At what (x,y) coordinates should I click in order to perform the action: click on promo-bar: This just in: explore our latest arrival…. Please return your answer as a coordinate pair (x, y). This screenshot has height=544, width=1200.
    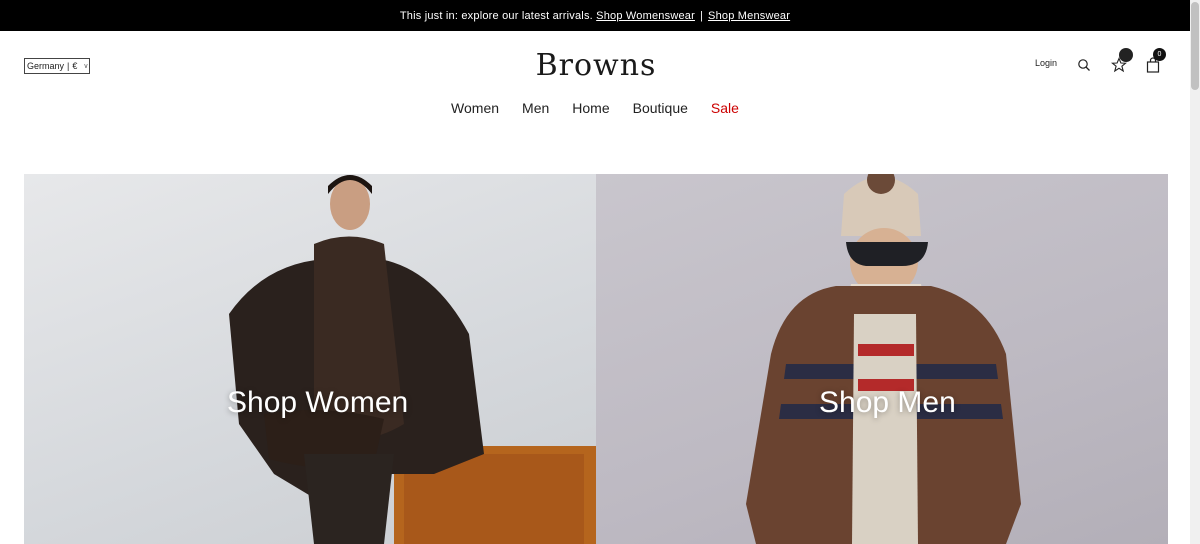
    Looking at the image, I should click on (595, 15).